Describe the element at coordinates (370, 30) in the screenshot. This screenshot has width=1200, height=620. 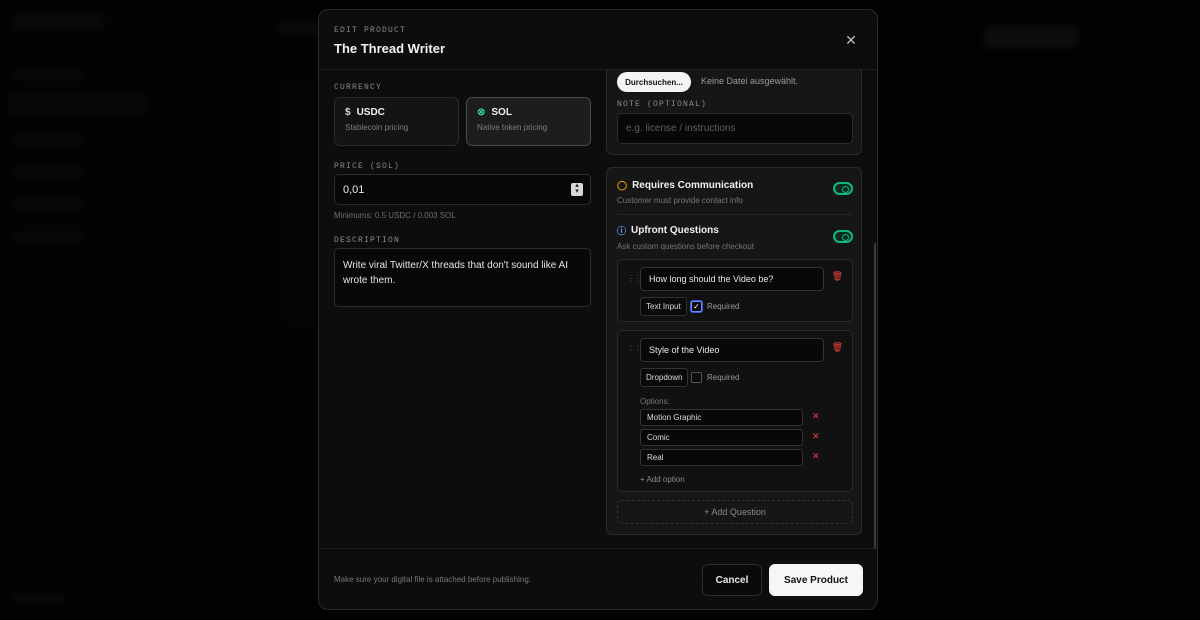
I see `modal-eyebrow: EDIT PRODUCT` at that location.